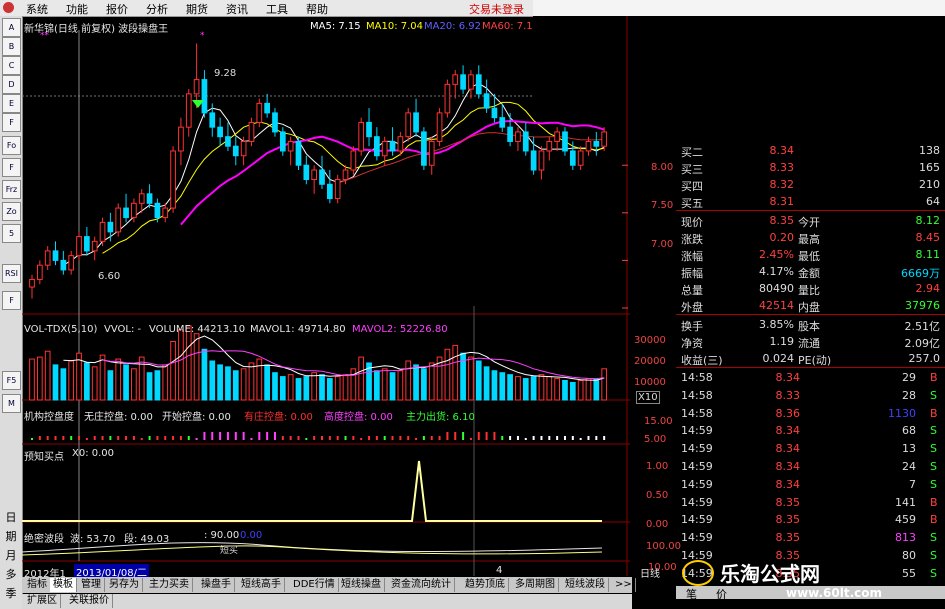 This screenshot has width=945, height=609. Describe the element at coordinates (658, 421) in the screenshot. I see `ctrl-tick: 15.00` at that location.